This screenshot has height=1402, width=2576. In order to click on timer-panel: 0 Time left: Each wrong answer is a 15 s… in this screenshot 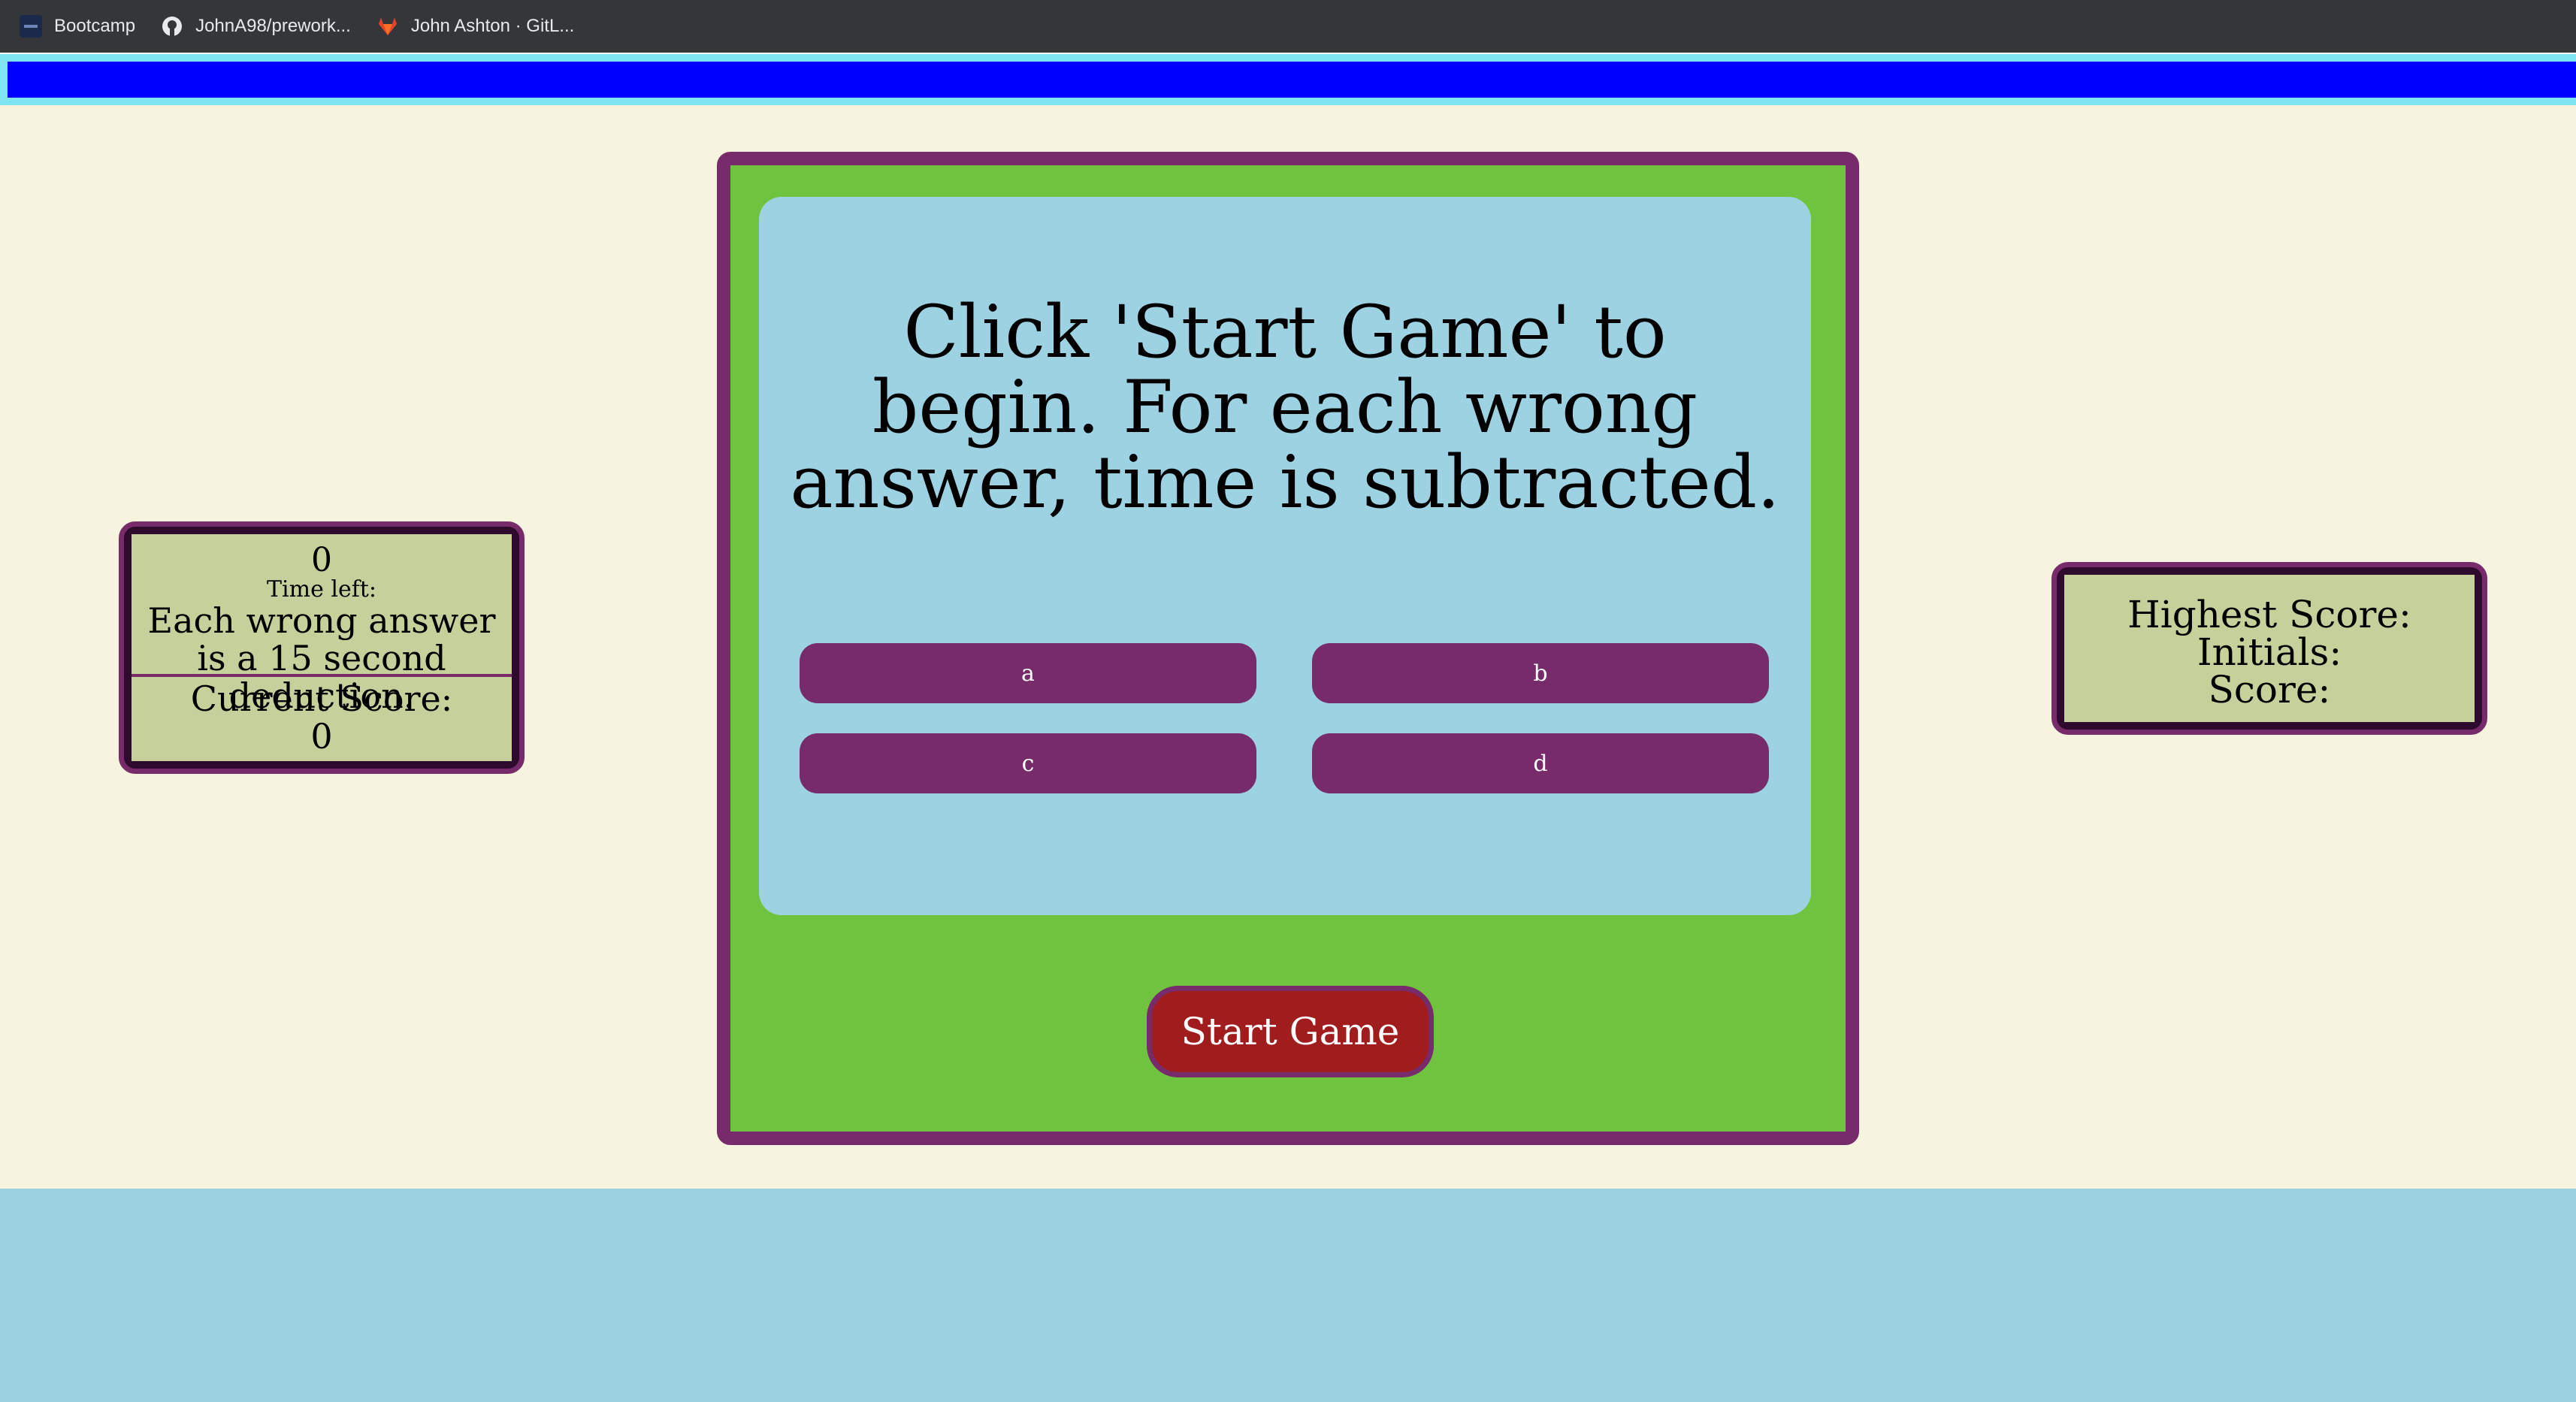, I will do `click(322, 647)`.